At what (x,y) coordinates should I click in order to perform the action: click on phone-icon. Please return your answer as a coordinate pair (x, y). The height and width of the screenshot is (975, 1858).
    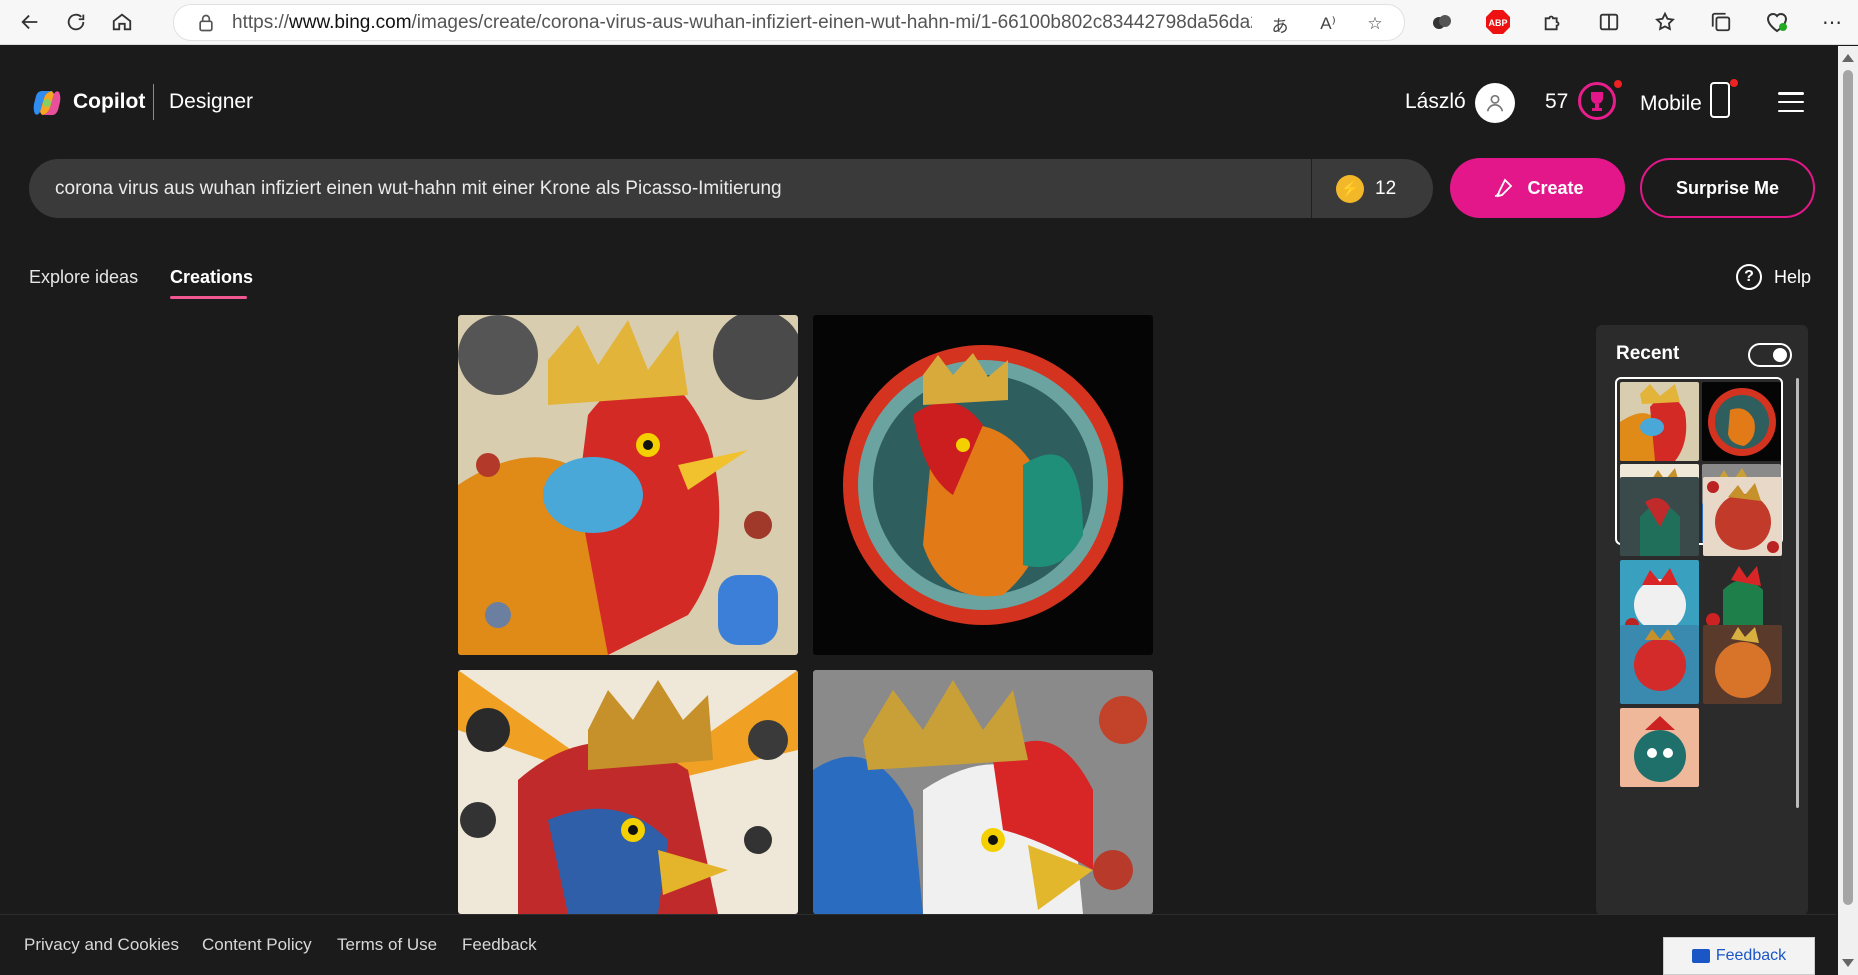
    Looking at the image, I should click on (1720, 100).